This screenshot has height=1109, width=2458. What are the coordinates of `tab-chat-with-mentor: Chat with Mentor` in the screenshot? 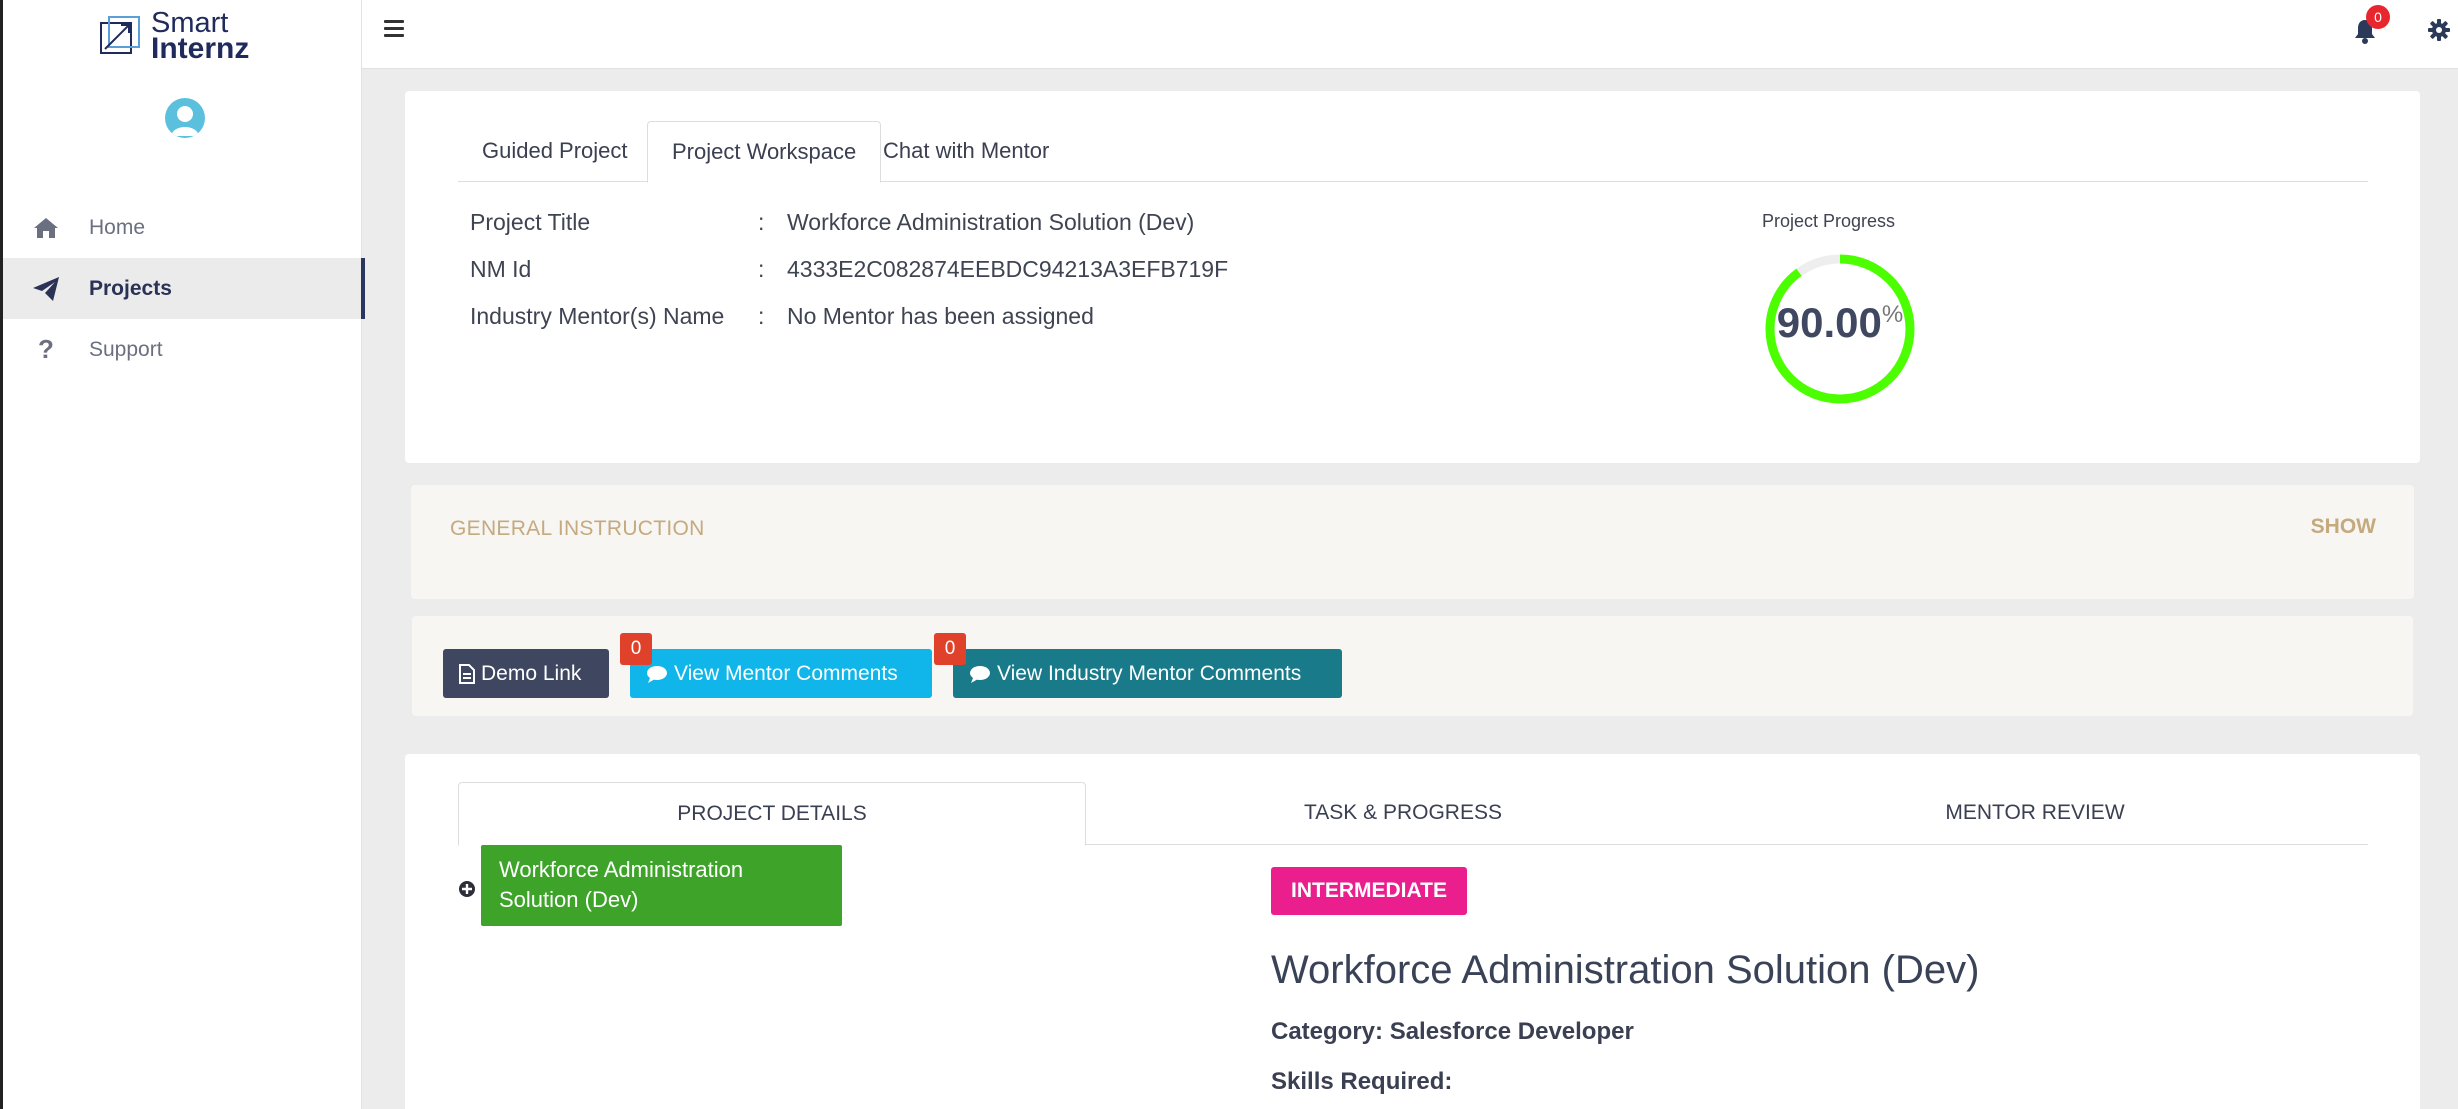 It's located at (966, 151).